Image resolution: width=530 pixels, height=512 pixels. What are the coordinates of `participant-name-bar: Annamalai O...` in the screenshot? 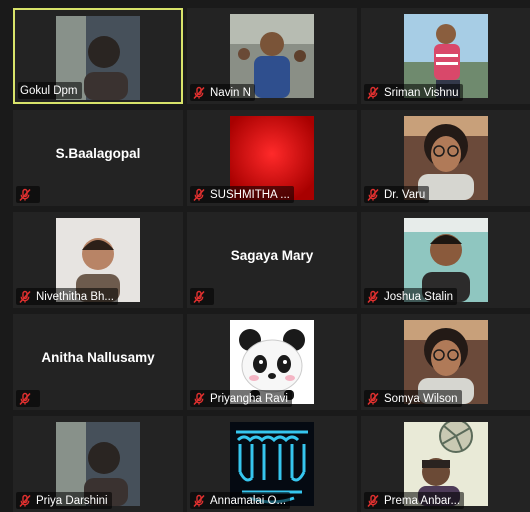 It's located at (240, 500).